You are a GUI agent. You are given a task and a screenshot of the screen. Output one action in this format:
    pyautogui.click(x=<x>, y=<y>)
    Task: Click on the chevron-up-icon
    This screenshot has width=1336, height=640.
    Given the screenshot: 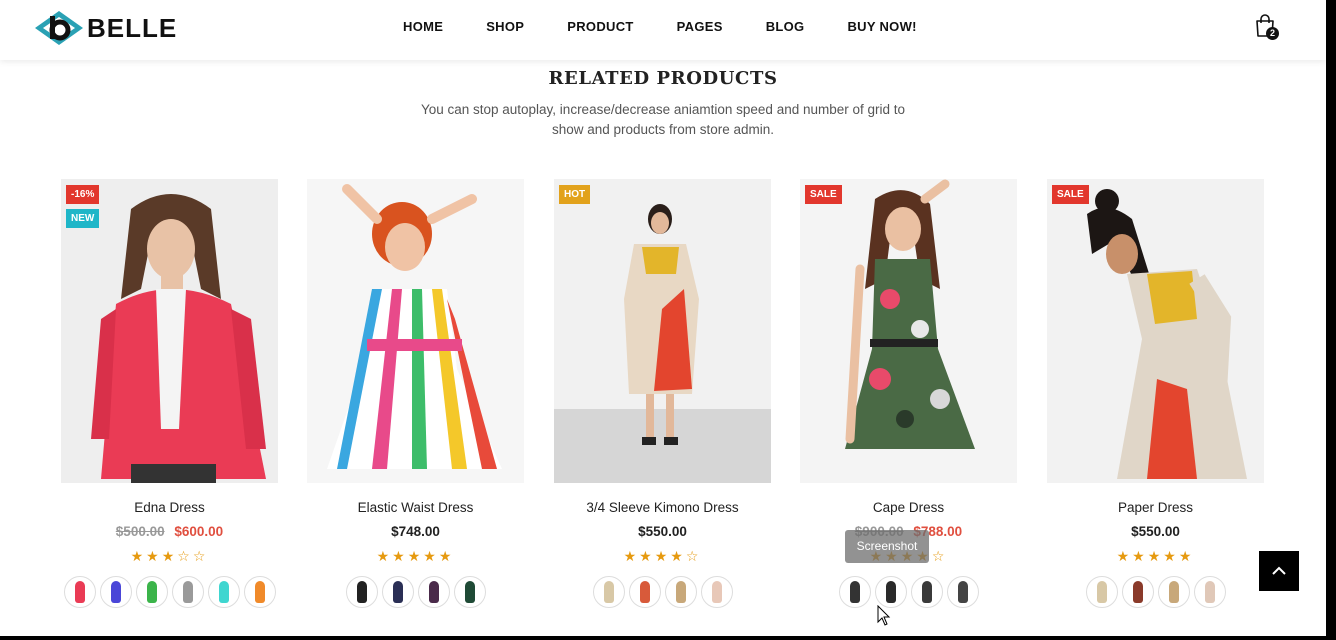 What is the action you would take?
    pyautogui.click(x=1279, y=570)
    